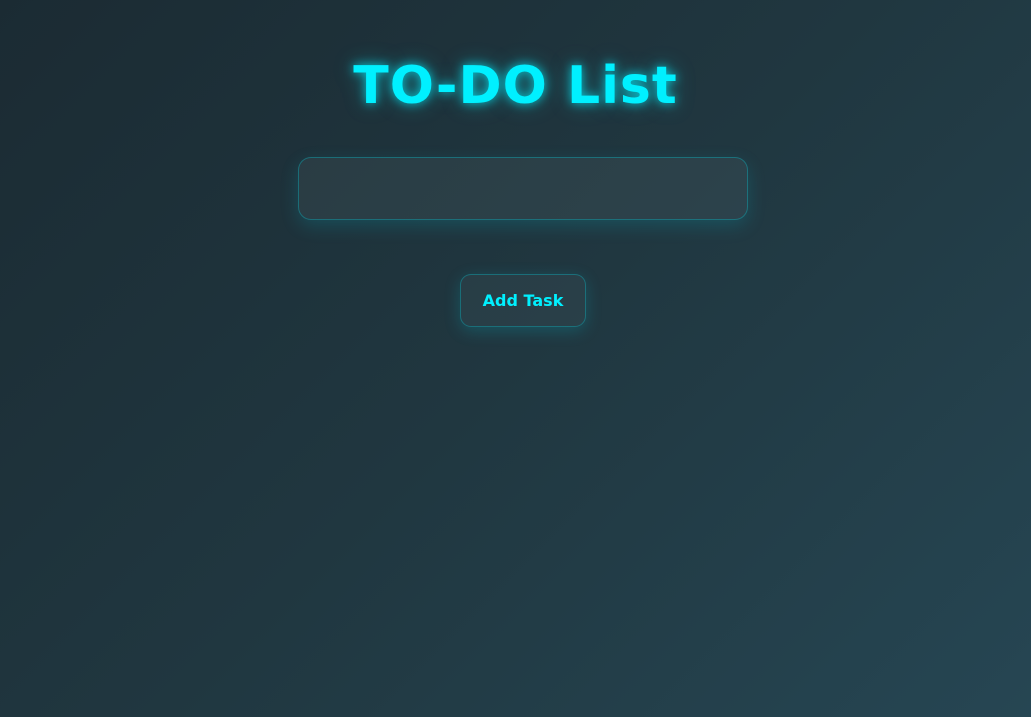 The image size is (1031, 717). What do you see at coordinates (515, 86) in the screenshot?
I see `page-title: TO-DO List` at bounding box center [515, 86].